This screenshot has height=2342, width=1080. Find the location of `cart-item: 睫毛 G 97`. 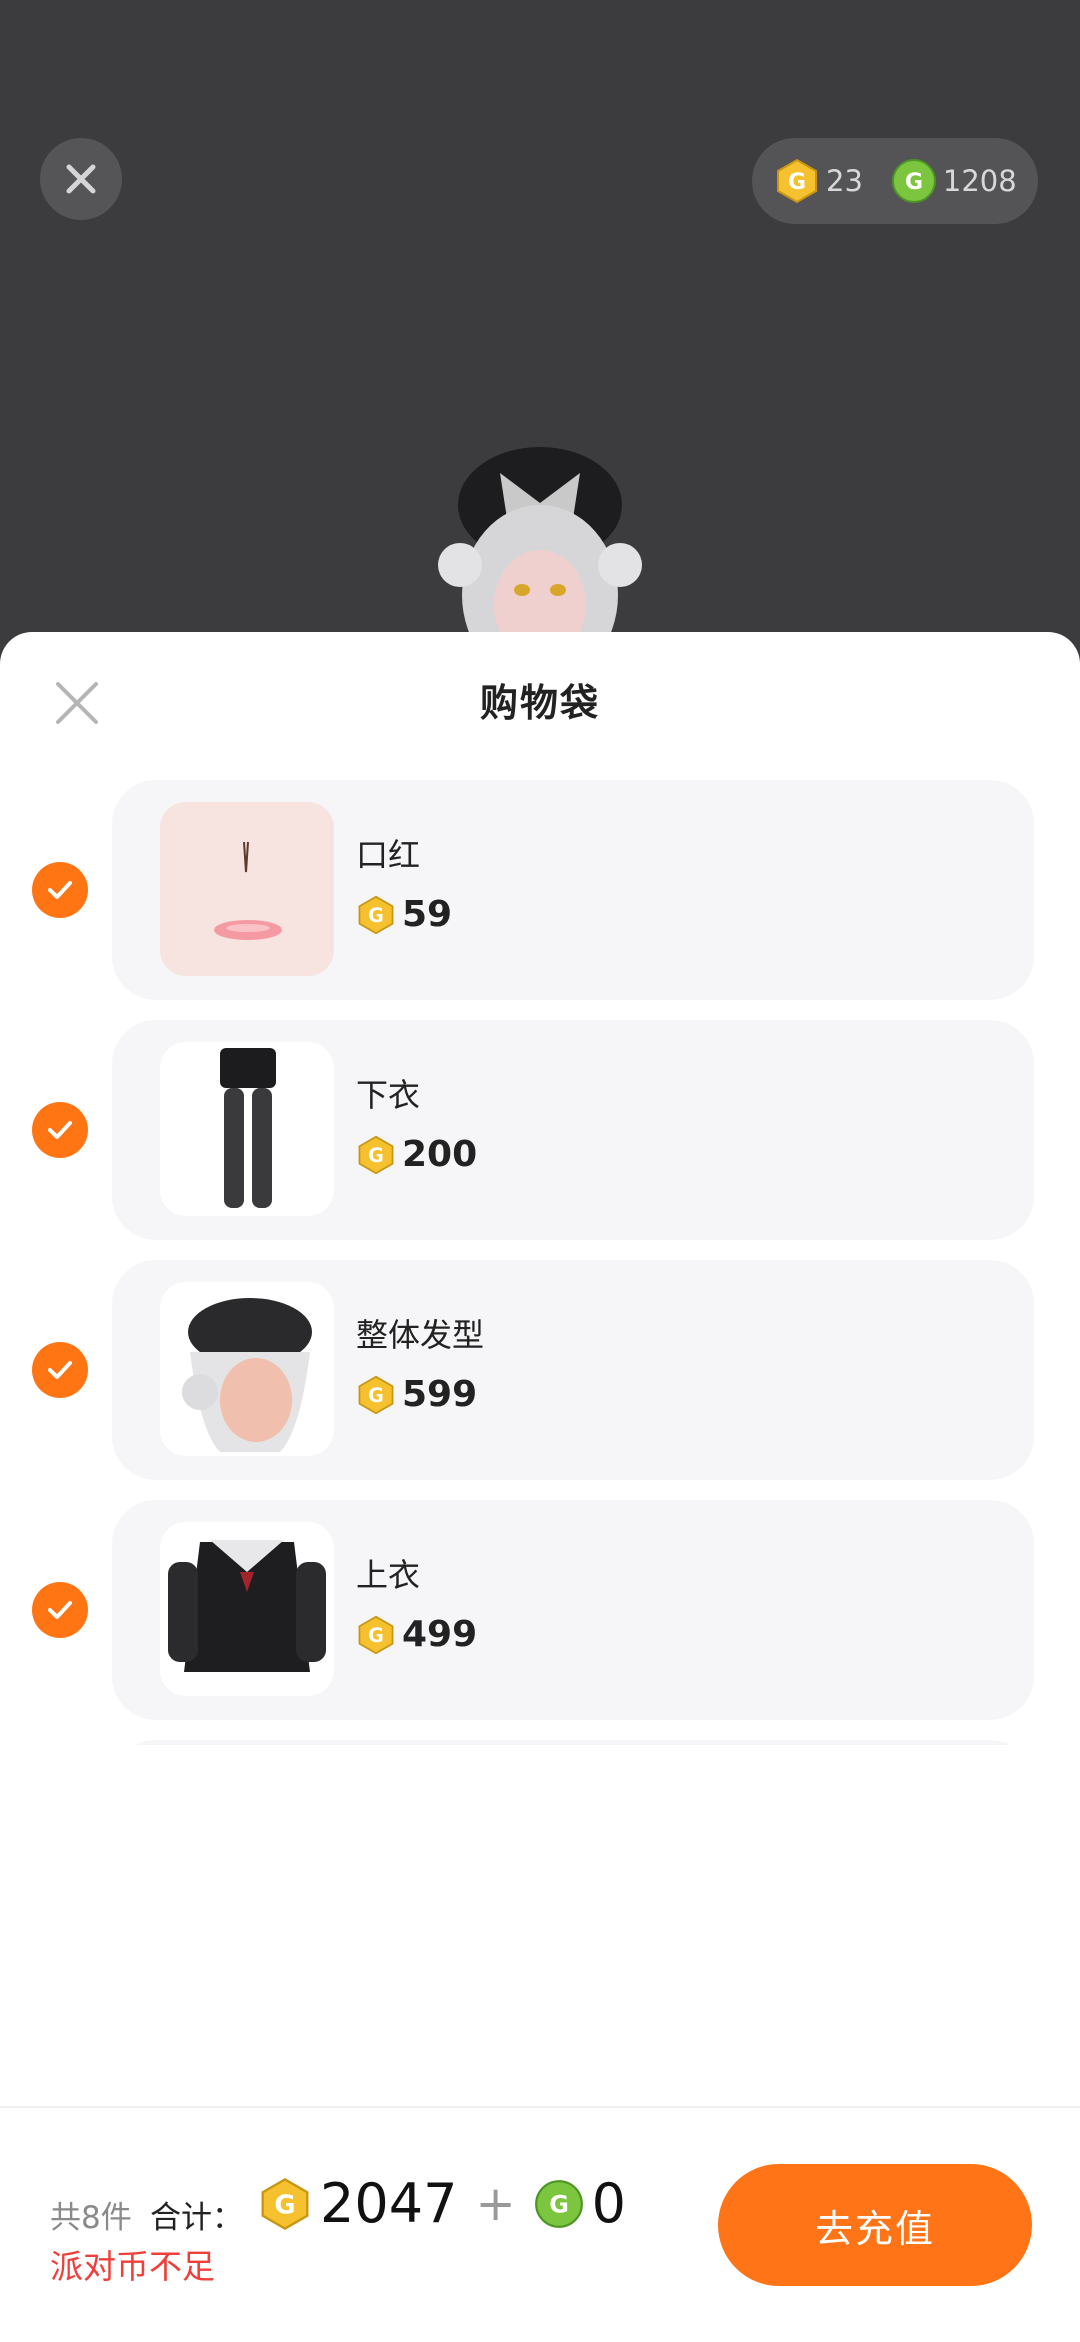

cart-item: 睫毛 G 97 is located at coordinates (540, 1742).